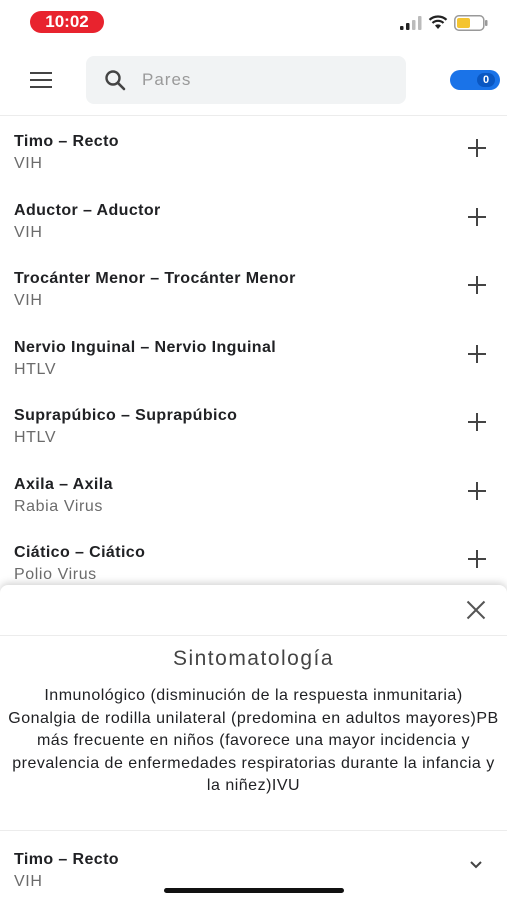  What do you see at coordinates (476, 610) in the screenshot?
I see `close-icon` at bounding box center [476, 610].